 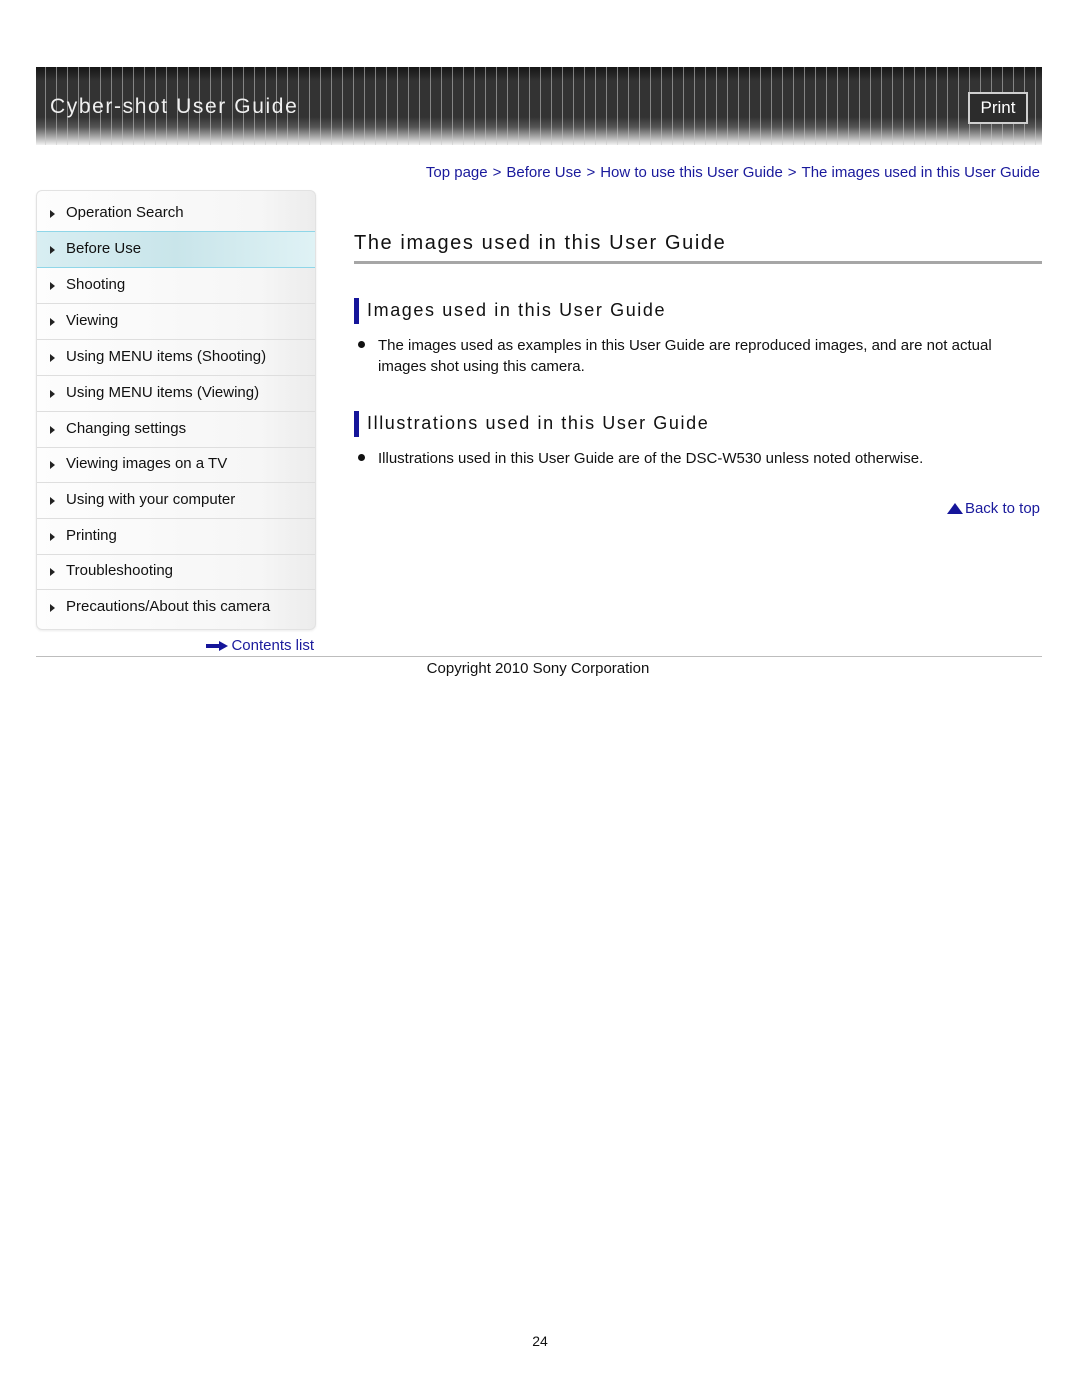 I want to click on sidebar-item-label: Changing settings, so click(x=126, y=428).